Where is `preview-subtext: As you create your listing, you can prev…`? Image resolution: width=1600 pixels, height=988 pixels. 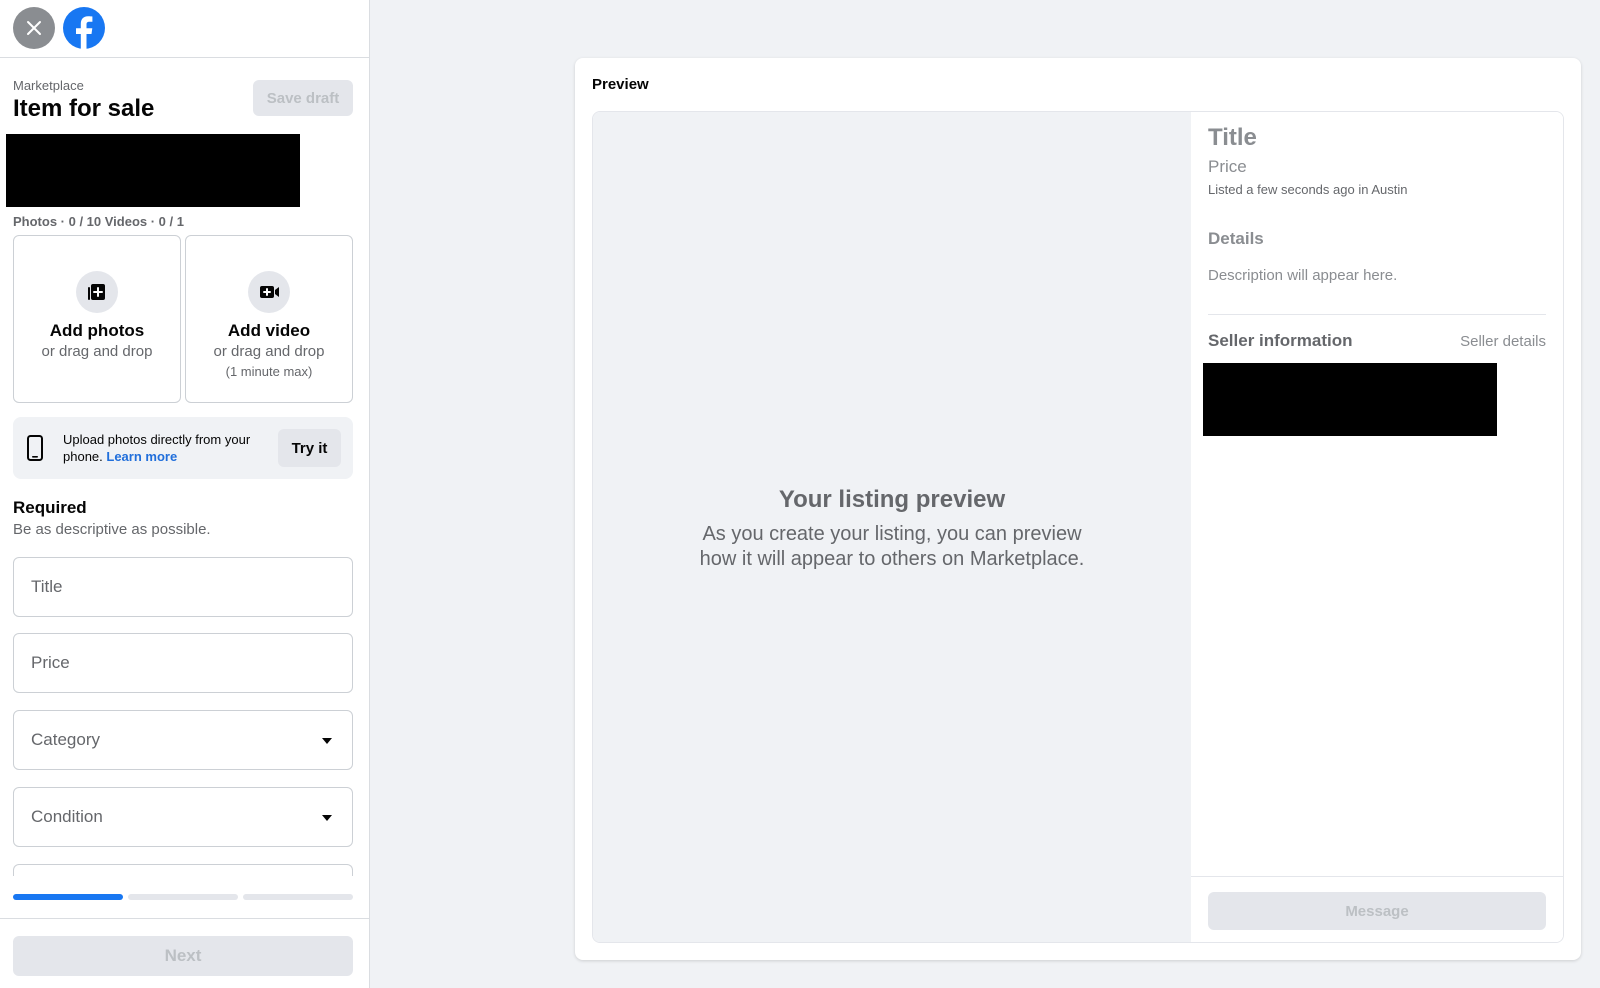
preview-subtext: As you create your listing, you can prev… is located at coordinates (892, 546).